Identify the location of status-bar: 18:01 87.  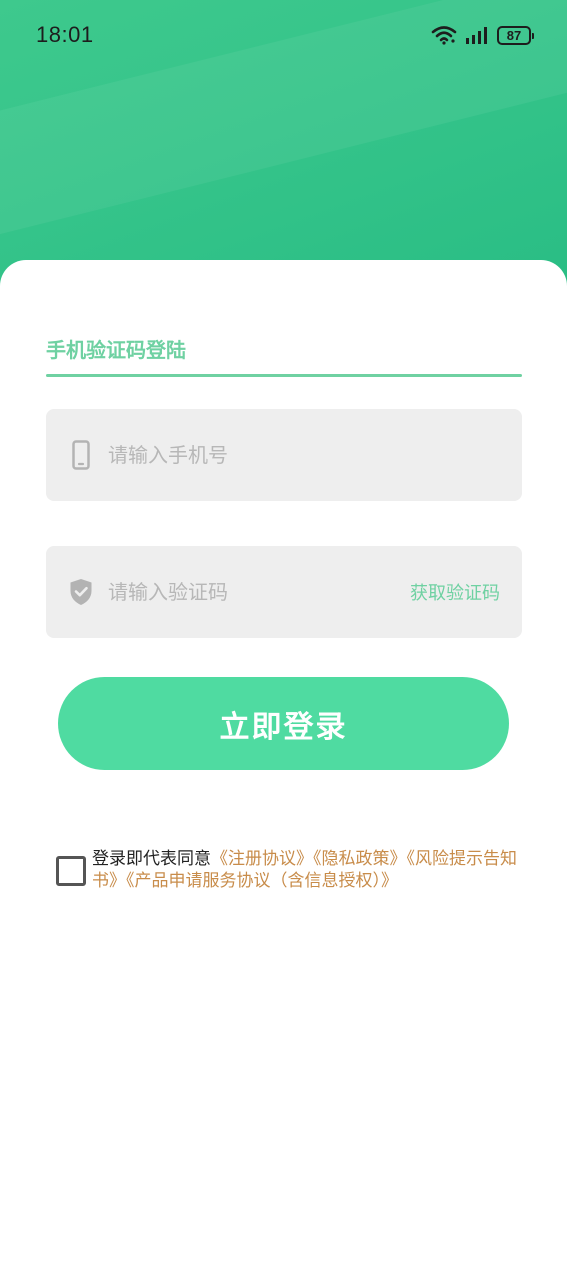
(283, 35).